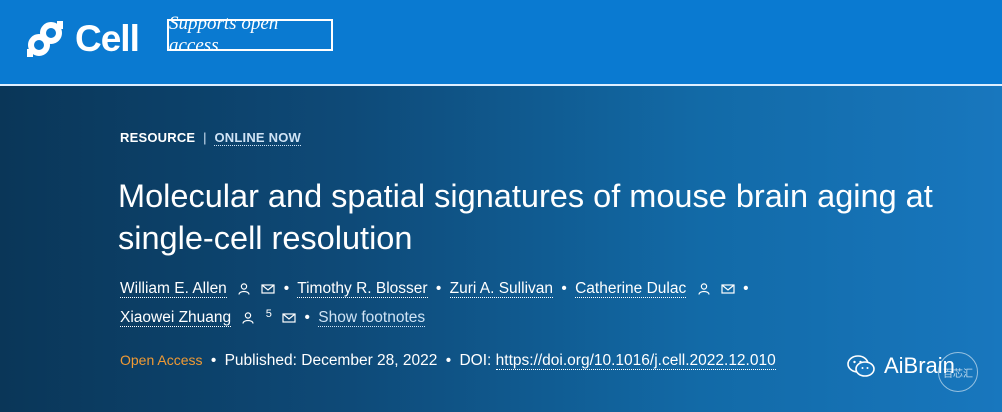  I want to click on watermark-seal: 百芯汇, so click(958, 372).